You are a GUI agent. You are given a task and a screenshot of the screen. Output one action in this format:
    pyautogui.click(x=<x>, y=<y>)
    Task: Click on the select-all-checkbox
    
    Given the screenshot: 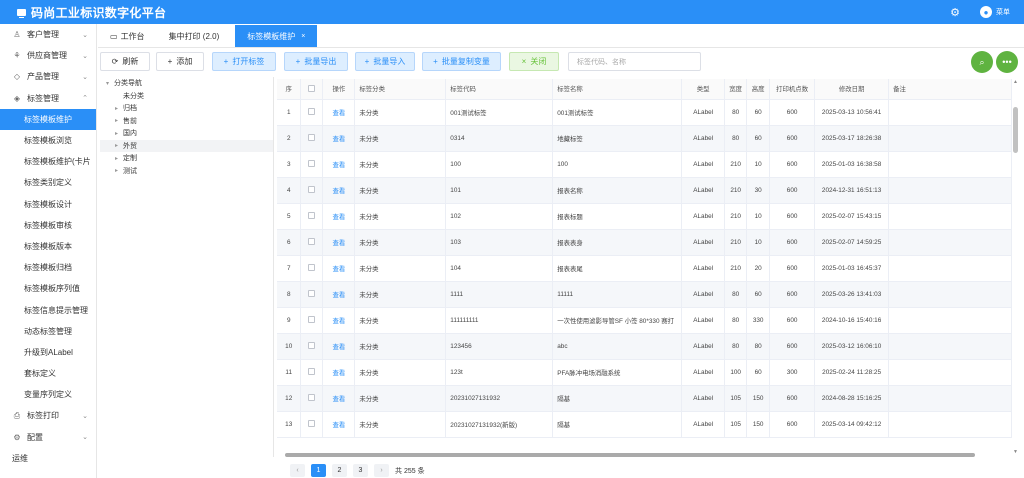 What is the action you would take?
    pyautogui.click(x=312, y=89)
    